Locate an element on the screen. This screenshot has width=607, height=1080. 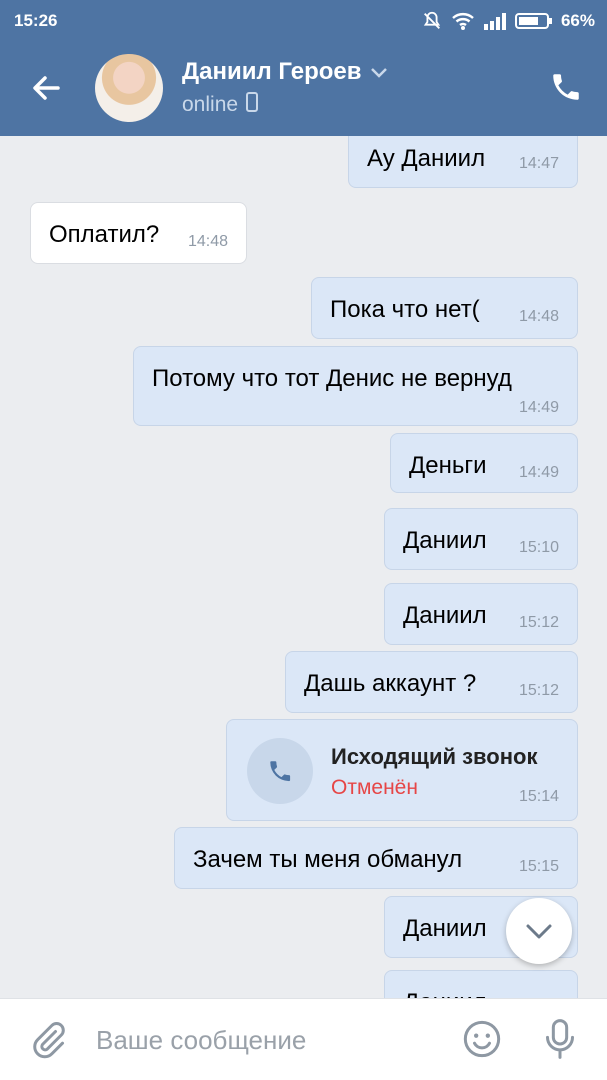
wifi-icon is located at coordinates (463, 21).